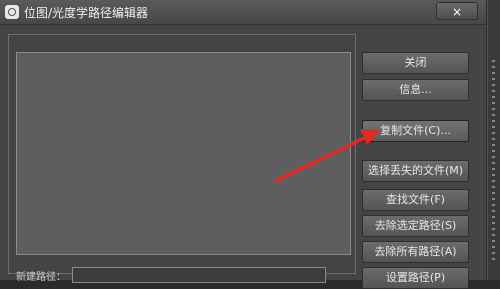 This screenshot has height=289, width=500. Describe the element at coordinates (243, 12) in the screenshot. I see `title-bar: 位图/光度学路径编辑器 ×` at that location.